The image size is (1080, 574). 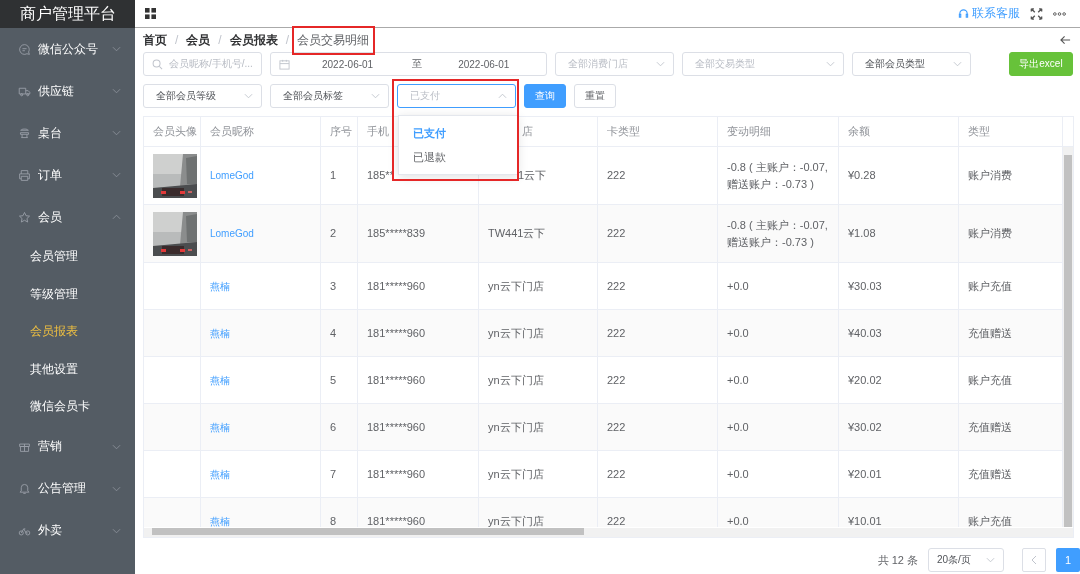 What do you see at coordinates (67, 175) in the screenshot?
I see `sidebar-item: 订单` at bounding box center [67, 175].